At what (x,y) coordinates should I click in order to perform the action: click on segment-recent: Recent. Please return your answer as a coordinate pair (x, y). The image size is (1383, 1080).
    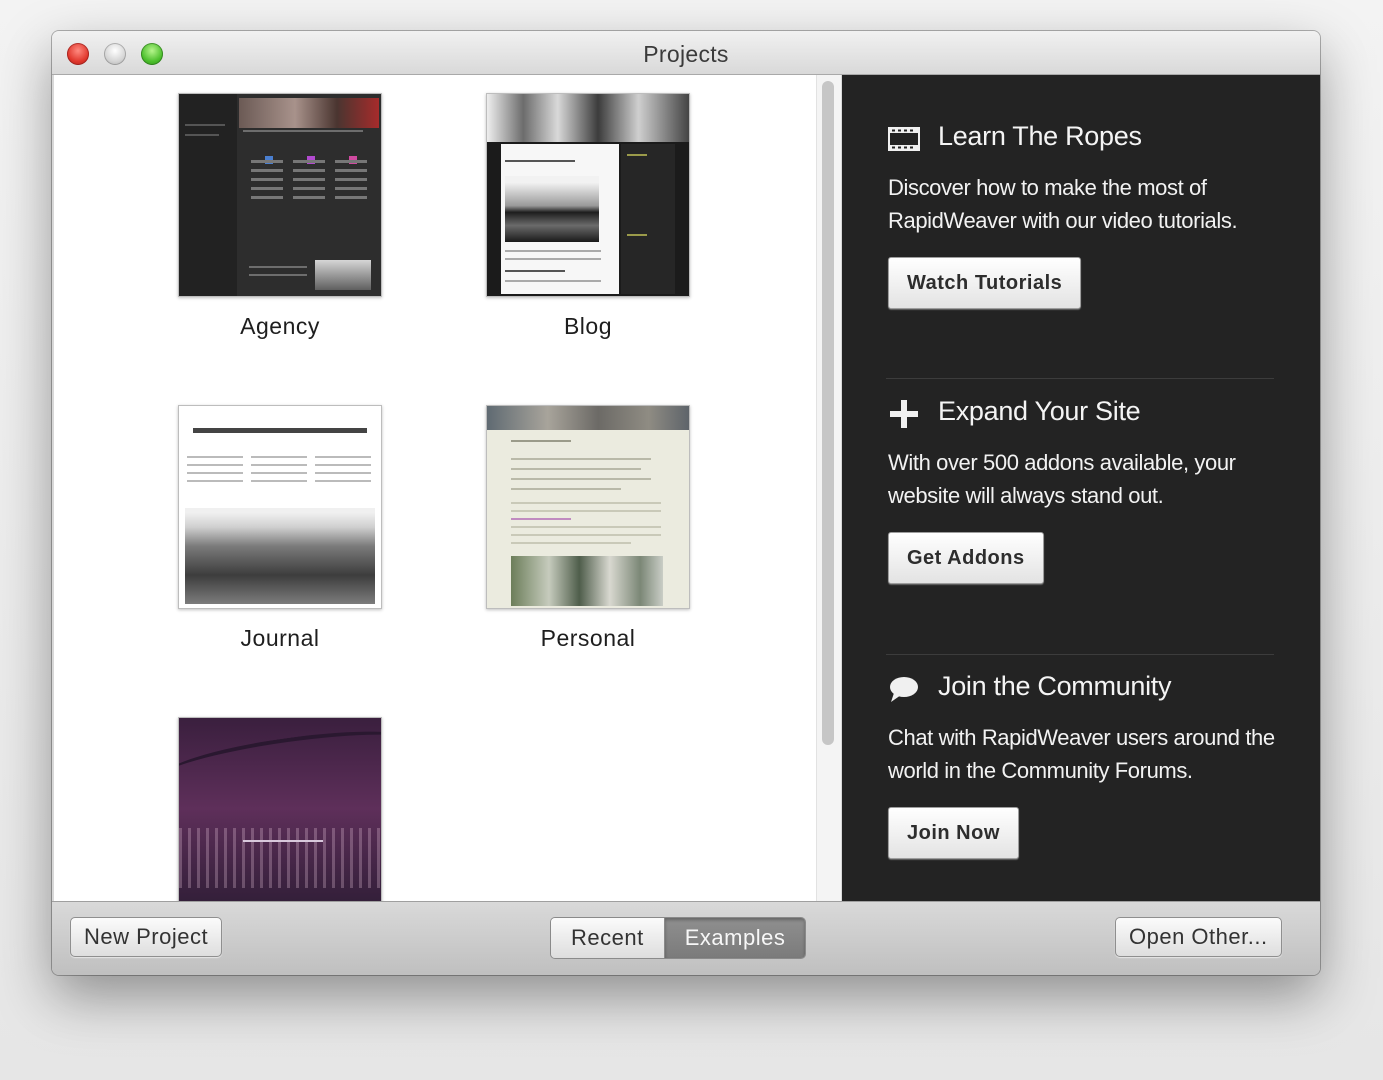
    Looking at the image, I should click on (608, 938).